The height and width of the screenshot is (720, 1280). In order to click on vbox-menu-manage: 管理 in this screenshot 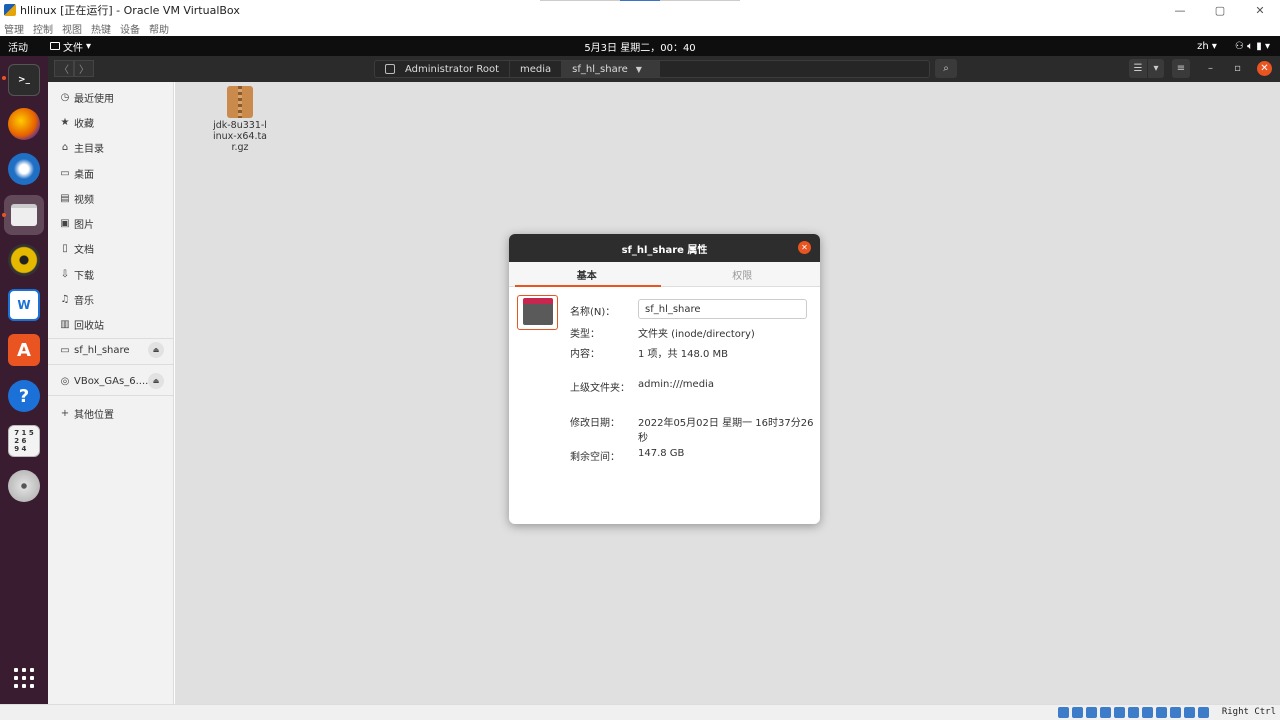, I will do `click(14, 28)`.